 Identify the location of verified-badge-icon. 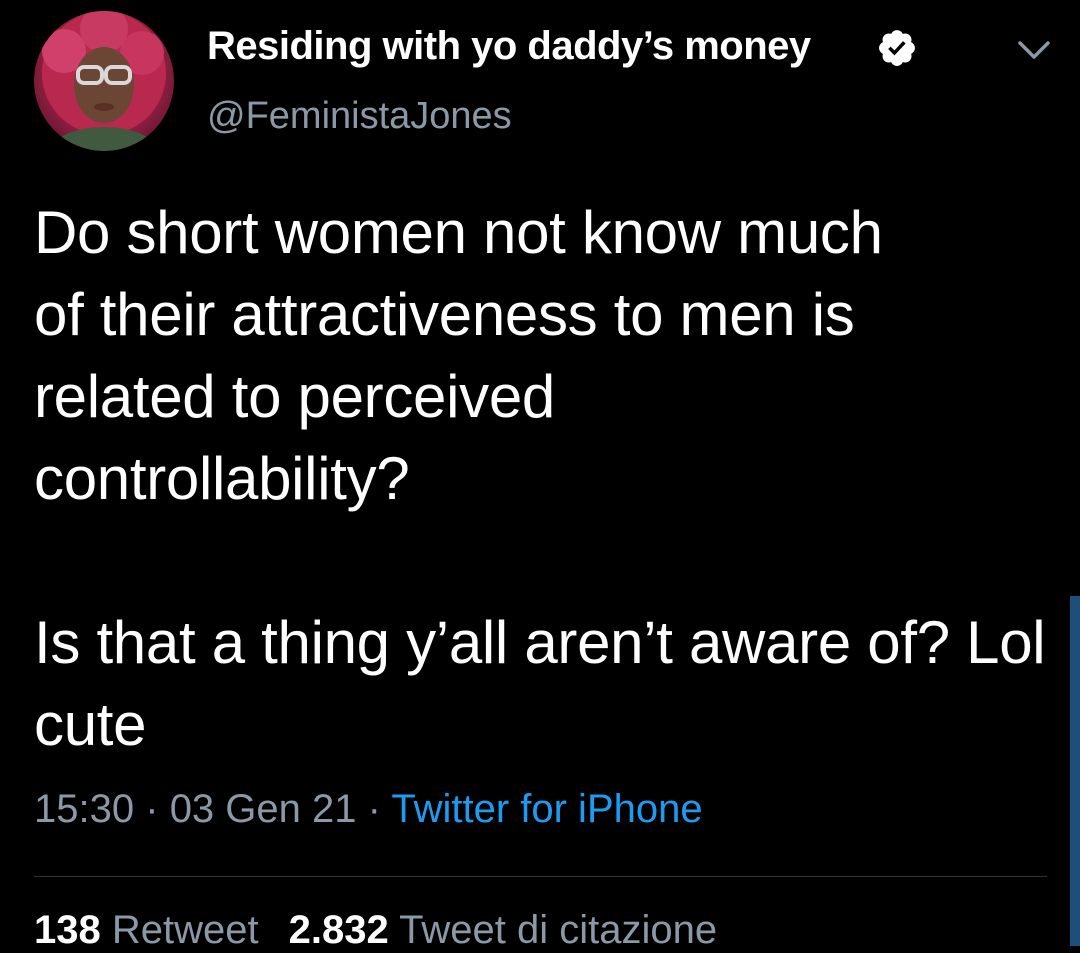
(897, 48).